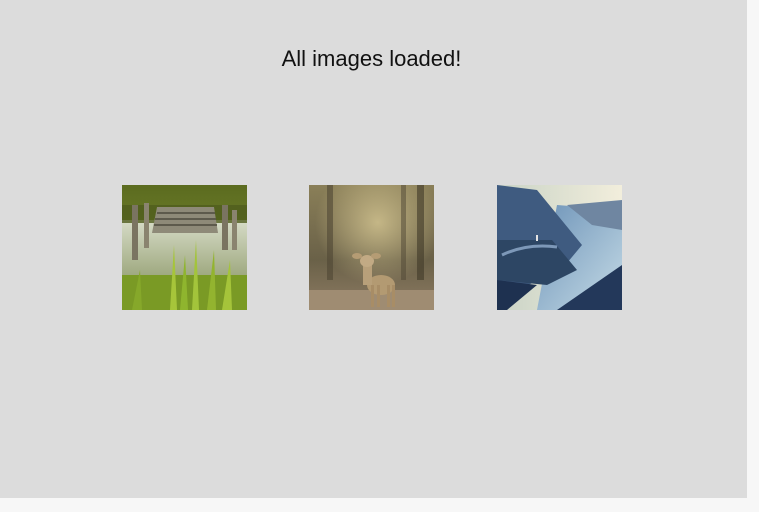  I want to click on status-message: All images loaded!, so click(371, 58).